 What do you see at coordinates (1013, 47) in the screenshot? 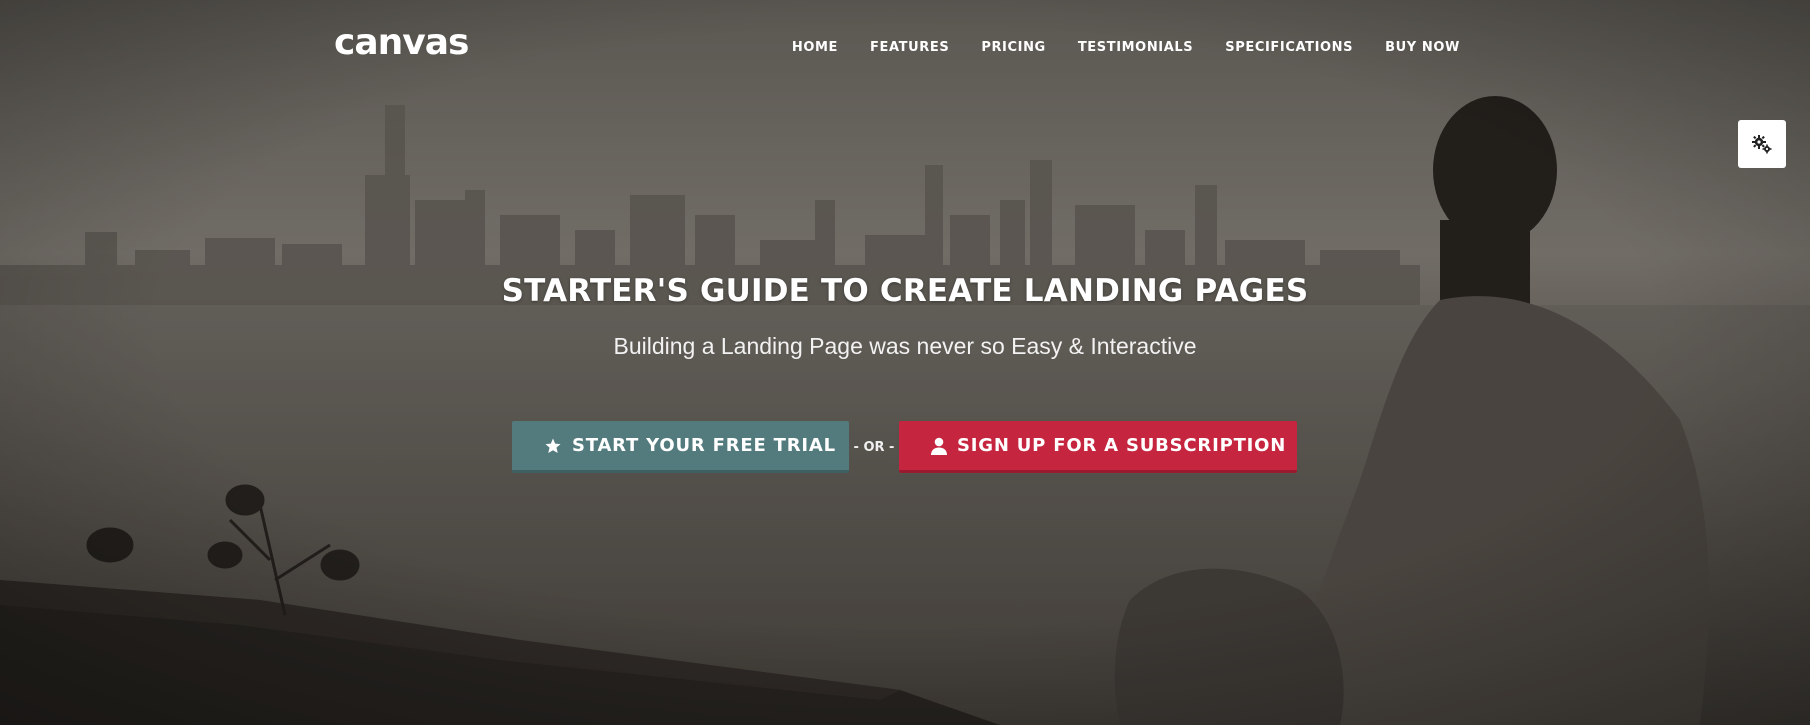
I see `nav-item-pricing: PRICING` at bounding box center [1013, 47].